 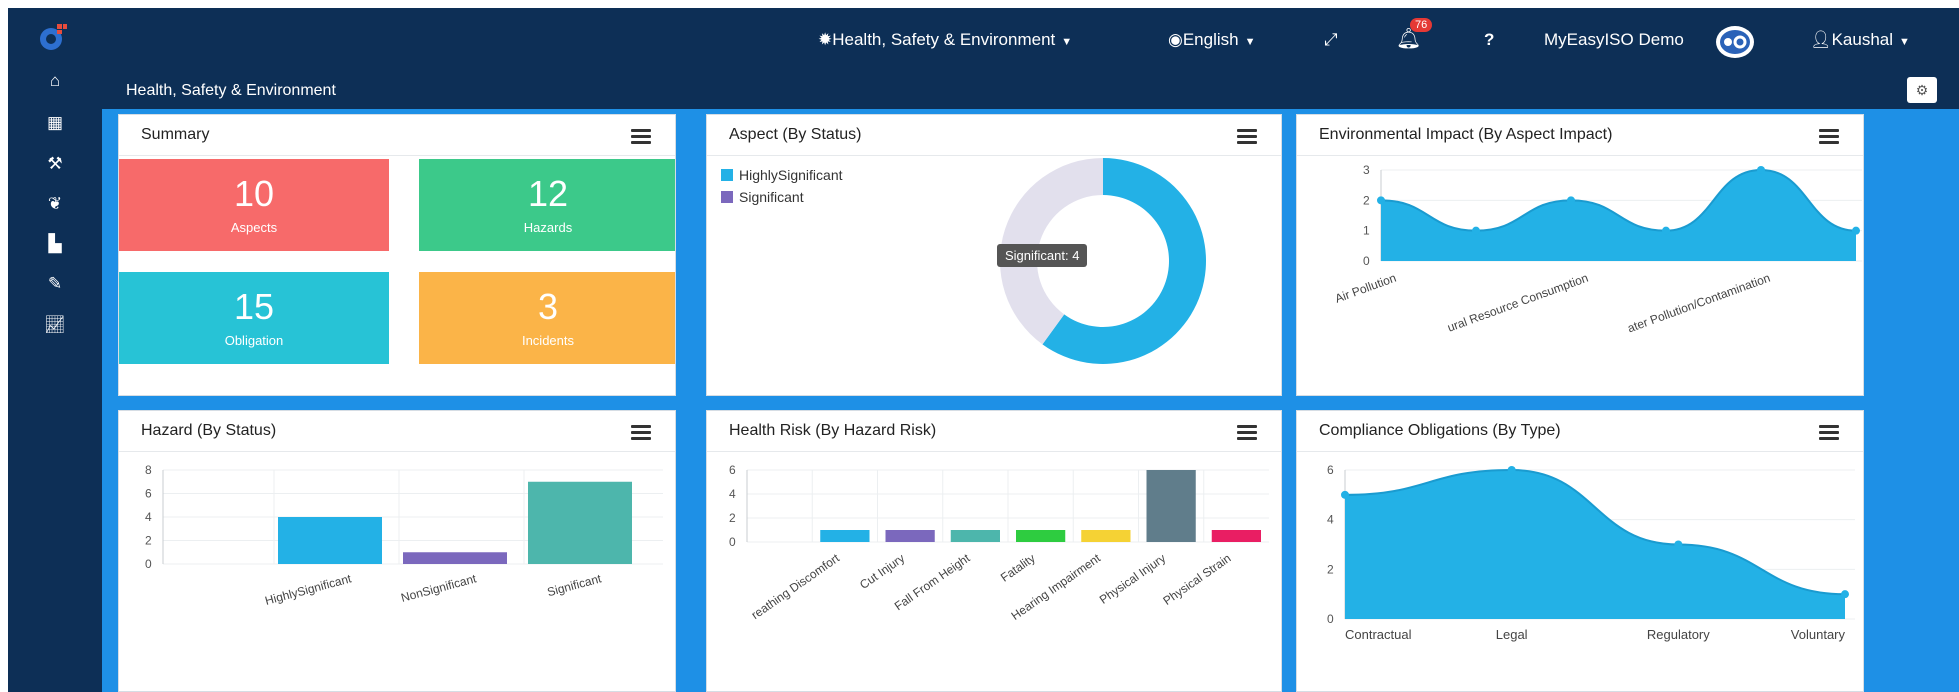 I want to click on x-tick-label: Air Pollution, so click(x=1365, y=288).